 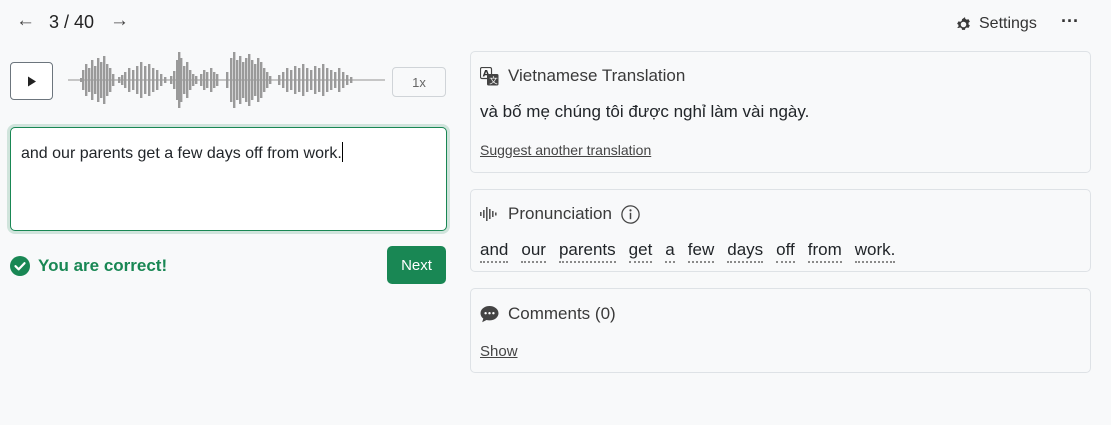 What do you see at coordinates (824, 251) in the screenshot?
I see `pronunciation-word: from` at bounding box center [824, 251].